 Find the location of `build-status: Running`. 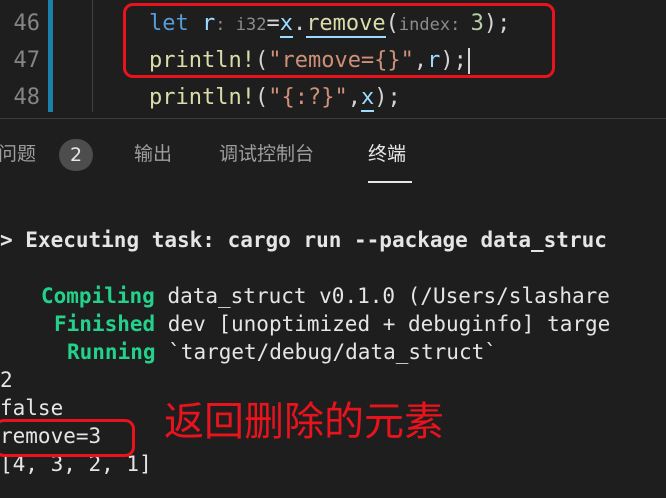

build-status: Running is located at coordinates (111, 352).